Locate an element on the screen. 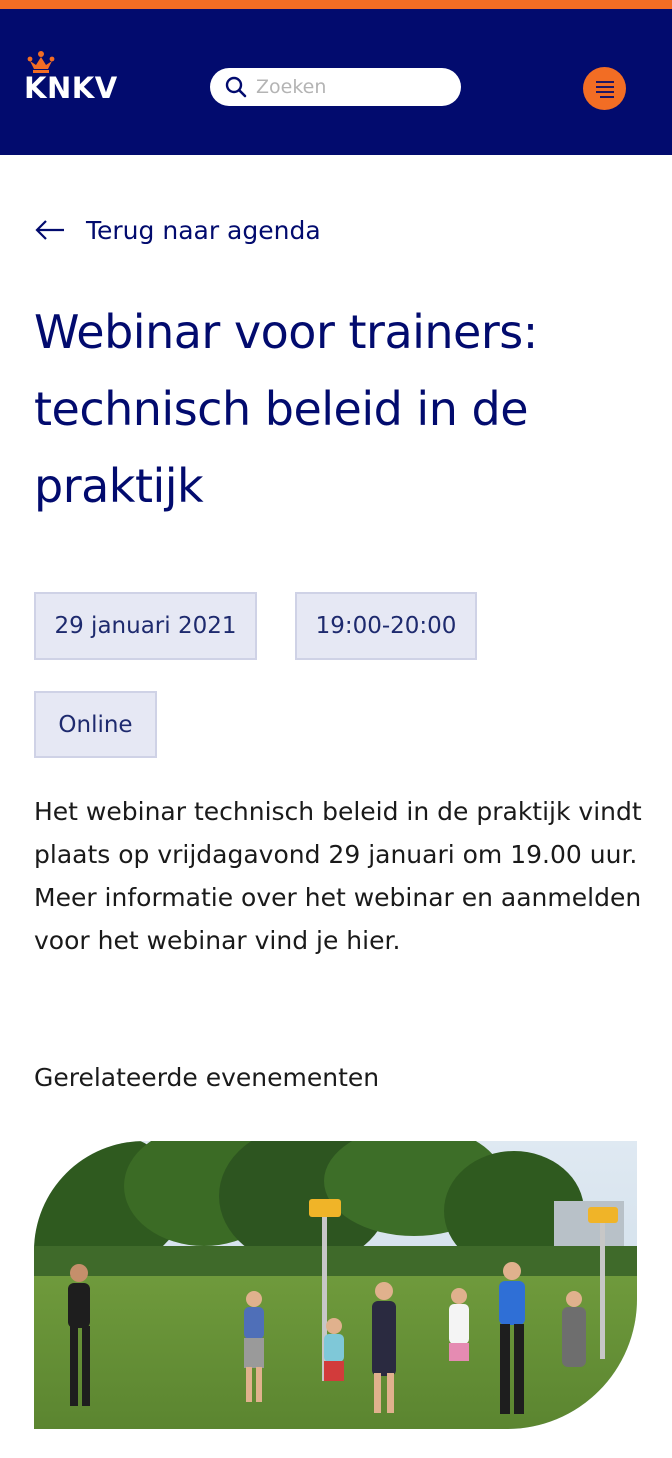  search-input is located at coordinates (353, 87).